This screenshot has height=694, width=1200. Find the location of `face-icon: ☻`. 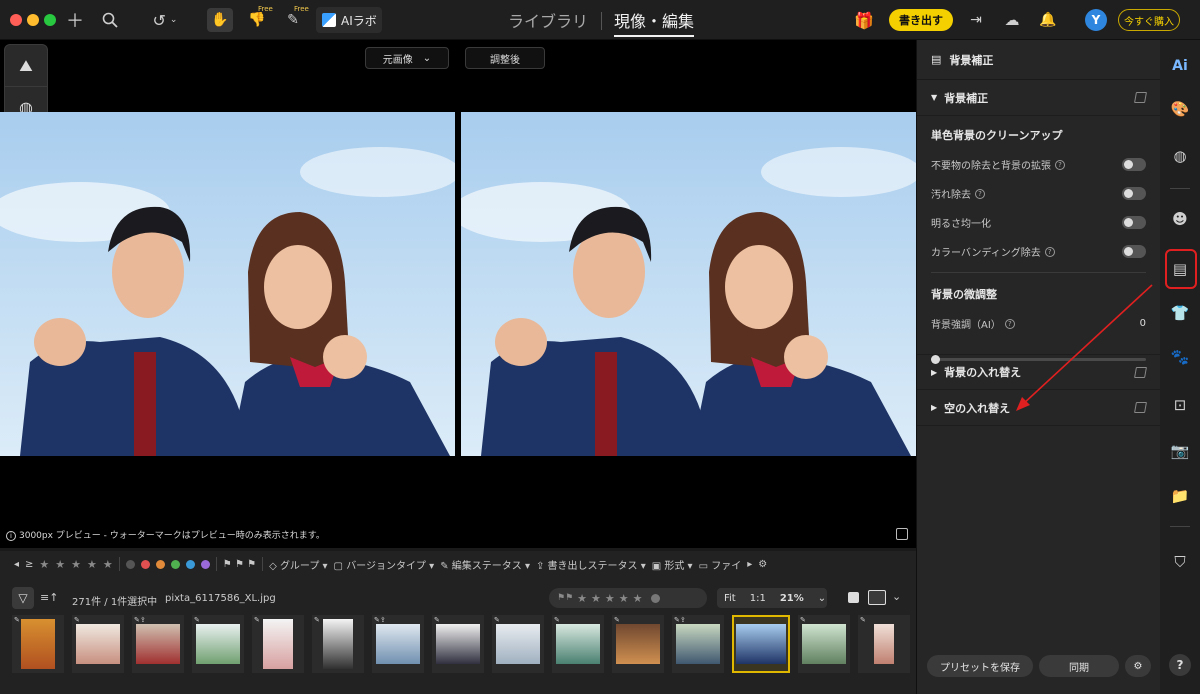

face-icon: ☻ is located at coordinates (1180, 219).